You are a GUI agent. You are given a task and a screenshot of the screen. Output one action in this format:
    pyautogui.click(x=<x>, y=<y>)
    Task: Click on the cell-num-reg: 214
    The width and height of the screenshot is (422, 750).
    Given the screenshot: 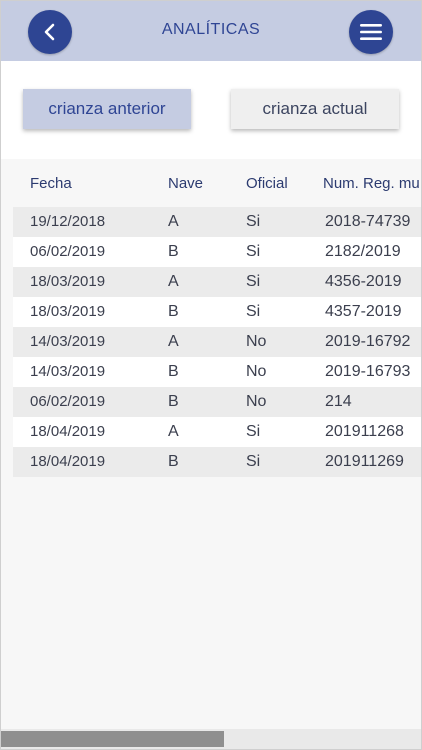 What is the action you would take?
    pyautogui.click(x=338, y=401)
    